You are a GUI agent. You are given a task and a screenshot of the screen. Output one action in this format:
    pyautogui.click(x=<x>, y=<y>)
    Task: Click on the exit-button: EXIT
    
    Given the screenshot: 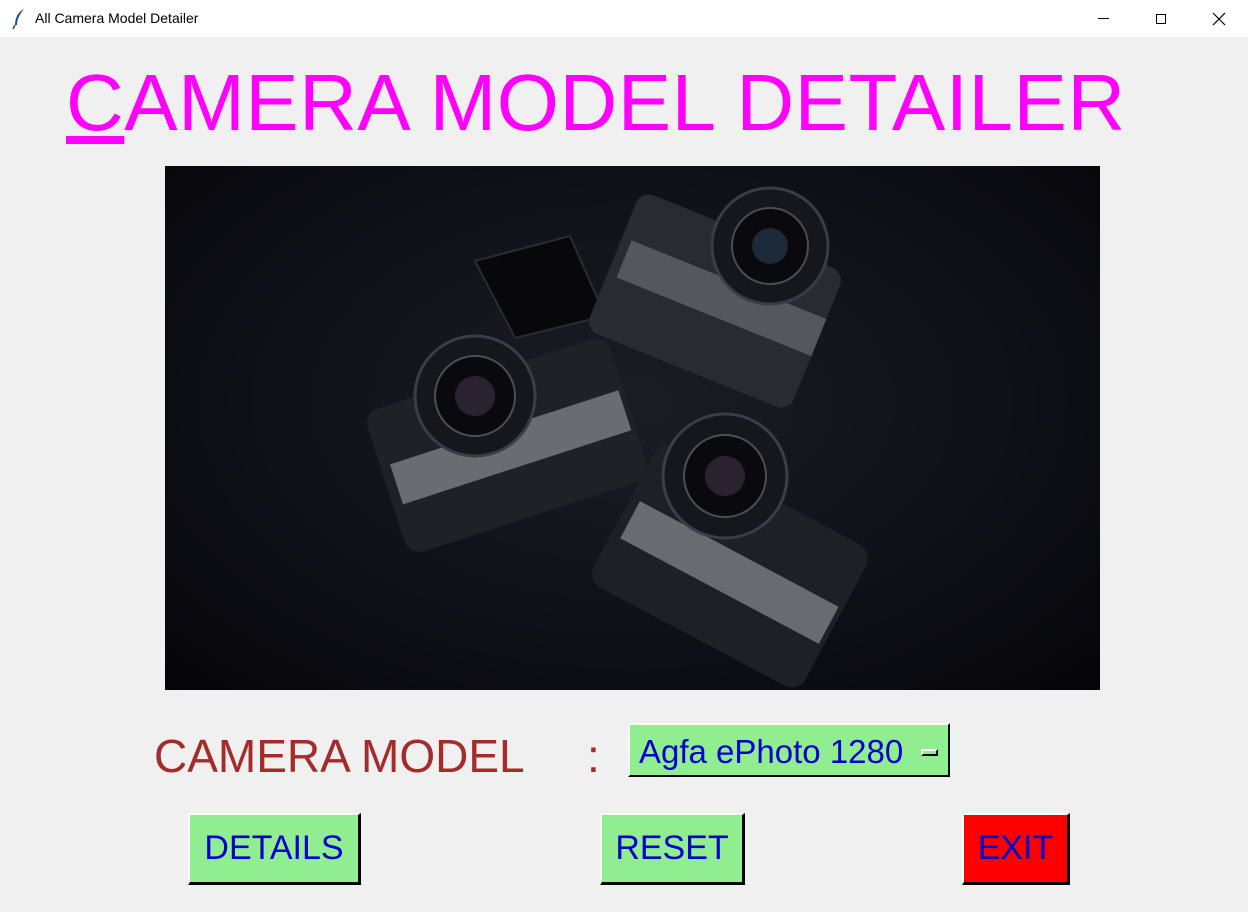 What is the action you would take?
    pyautogui.click(x=1016, y=849)
    